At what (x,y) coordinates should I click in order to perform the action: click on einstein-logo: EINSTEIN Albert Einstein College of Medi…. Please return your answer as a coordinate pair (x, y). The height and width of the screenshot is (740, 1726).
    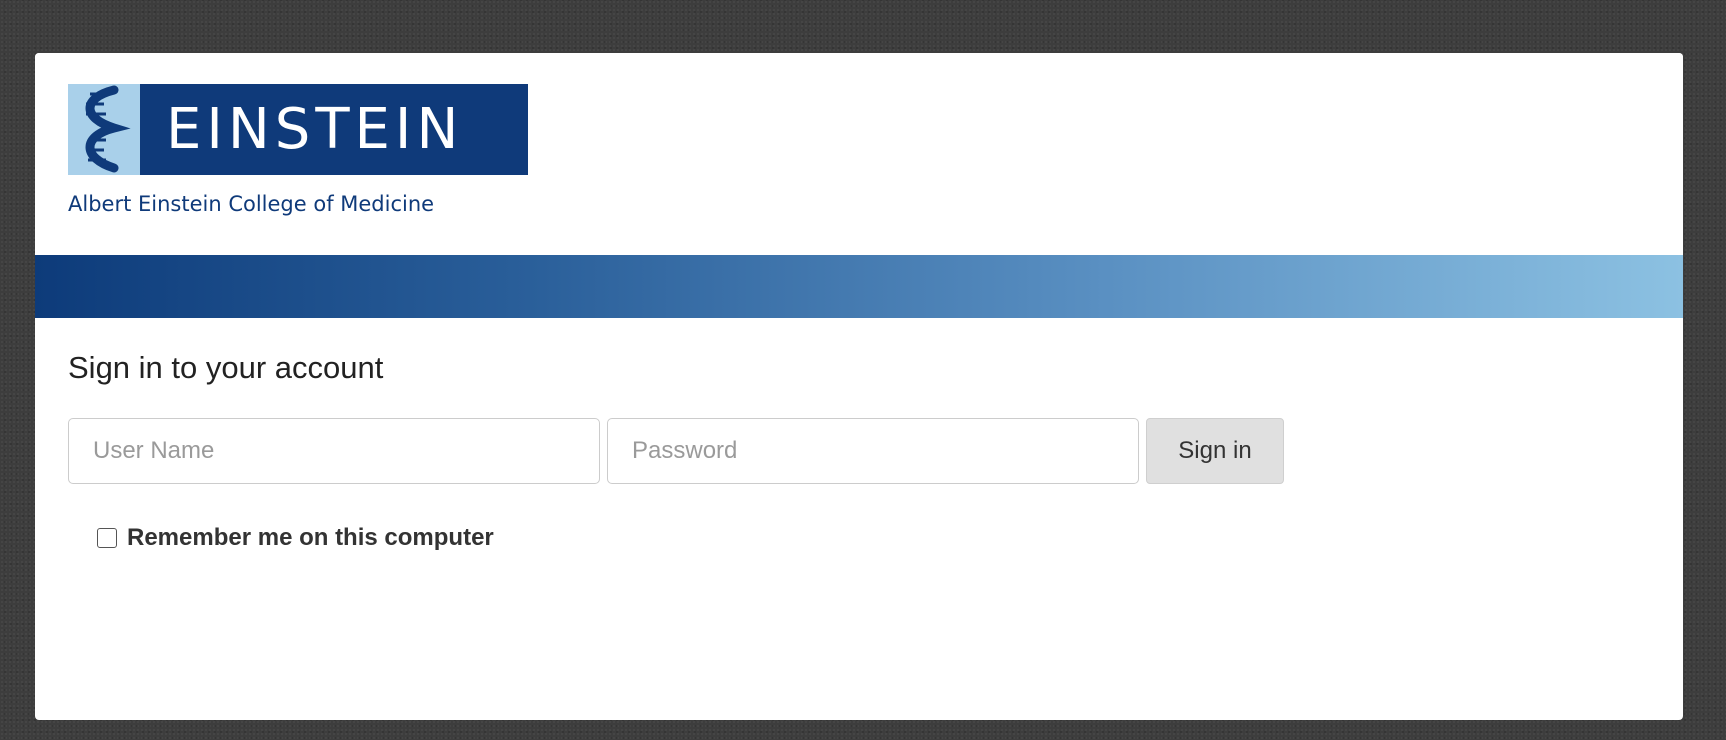
    Looking at the image, I should click on (298, 154).